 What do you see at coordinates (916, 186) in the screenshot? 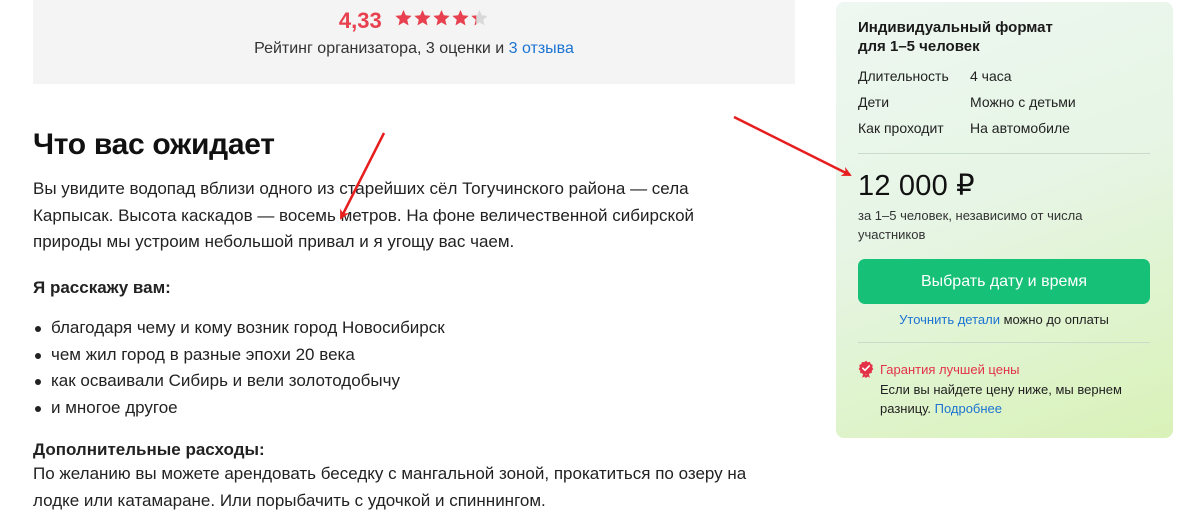
I see `price: 12 000 ₽` at bounding box center [916, 186].